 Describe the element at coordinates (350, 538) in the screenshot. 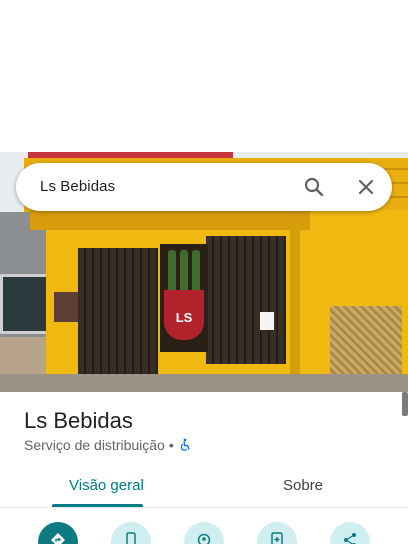

I see `share-icon` at that location.